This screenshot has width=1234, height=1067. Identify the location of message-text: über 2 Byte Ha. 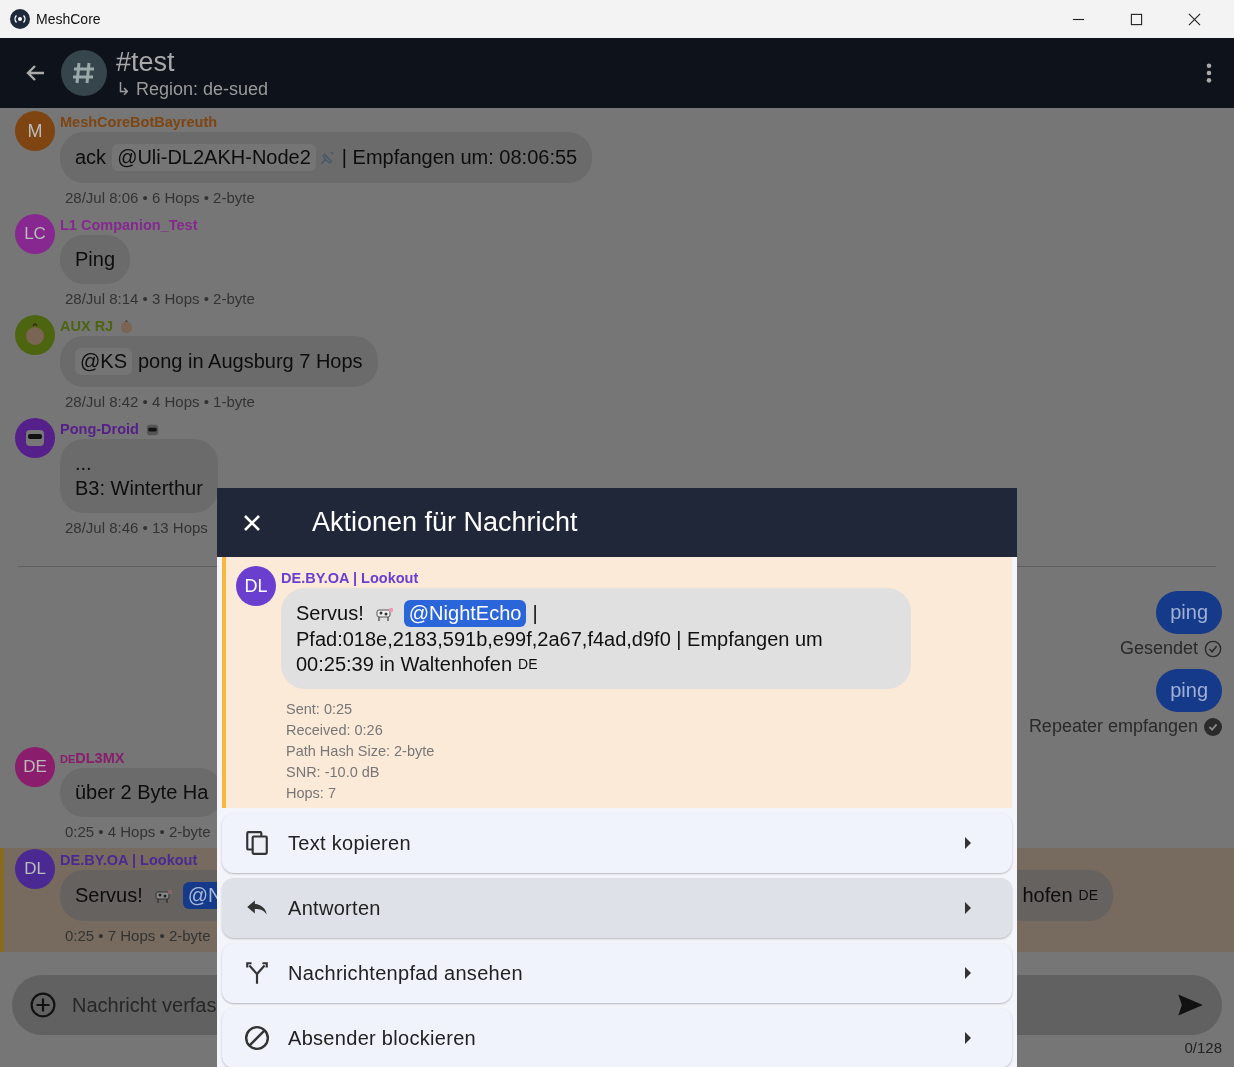
(142, 792).